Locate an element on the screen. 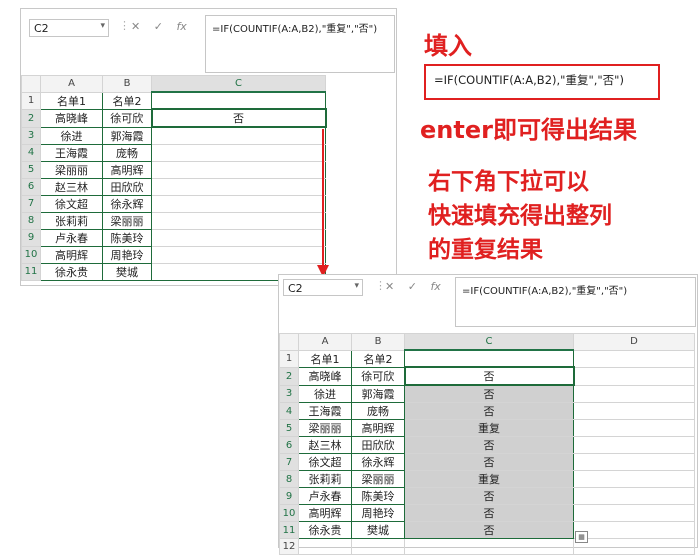  cell-b: 梁丽丽 is located at coordinates (127, 220).